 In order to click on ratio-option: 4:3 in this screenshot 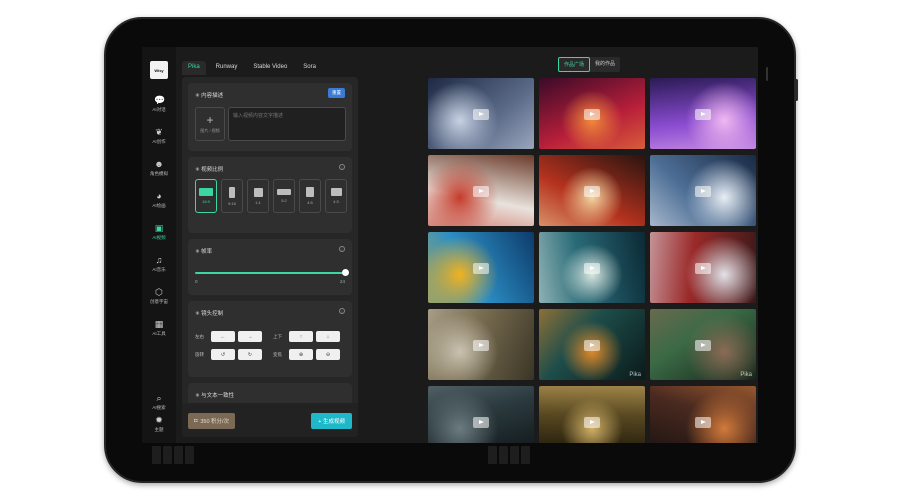, I will do `click(336, 196)`.